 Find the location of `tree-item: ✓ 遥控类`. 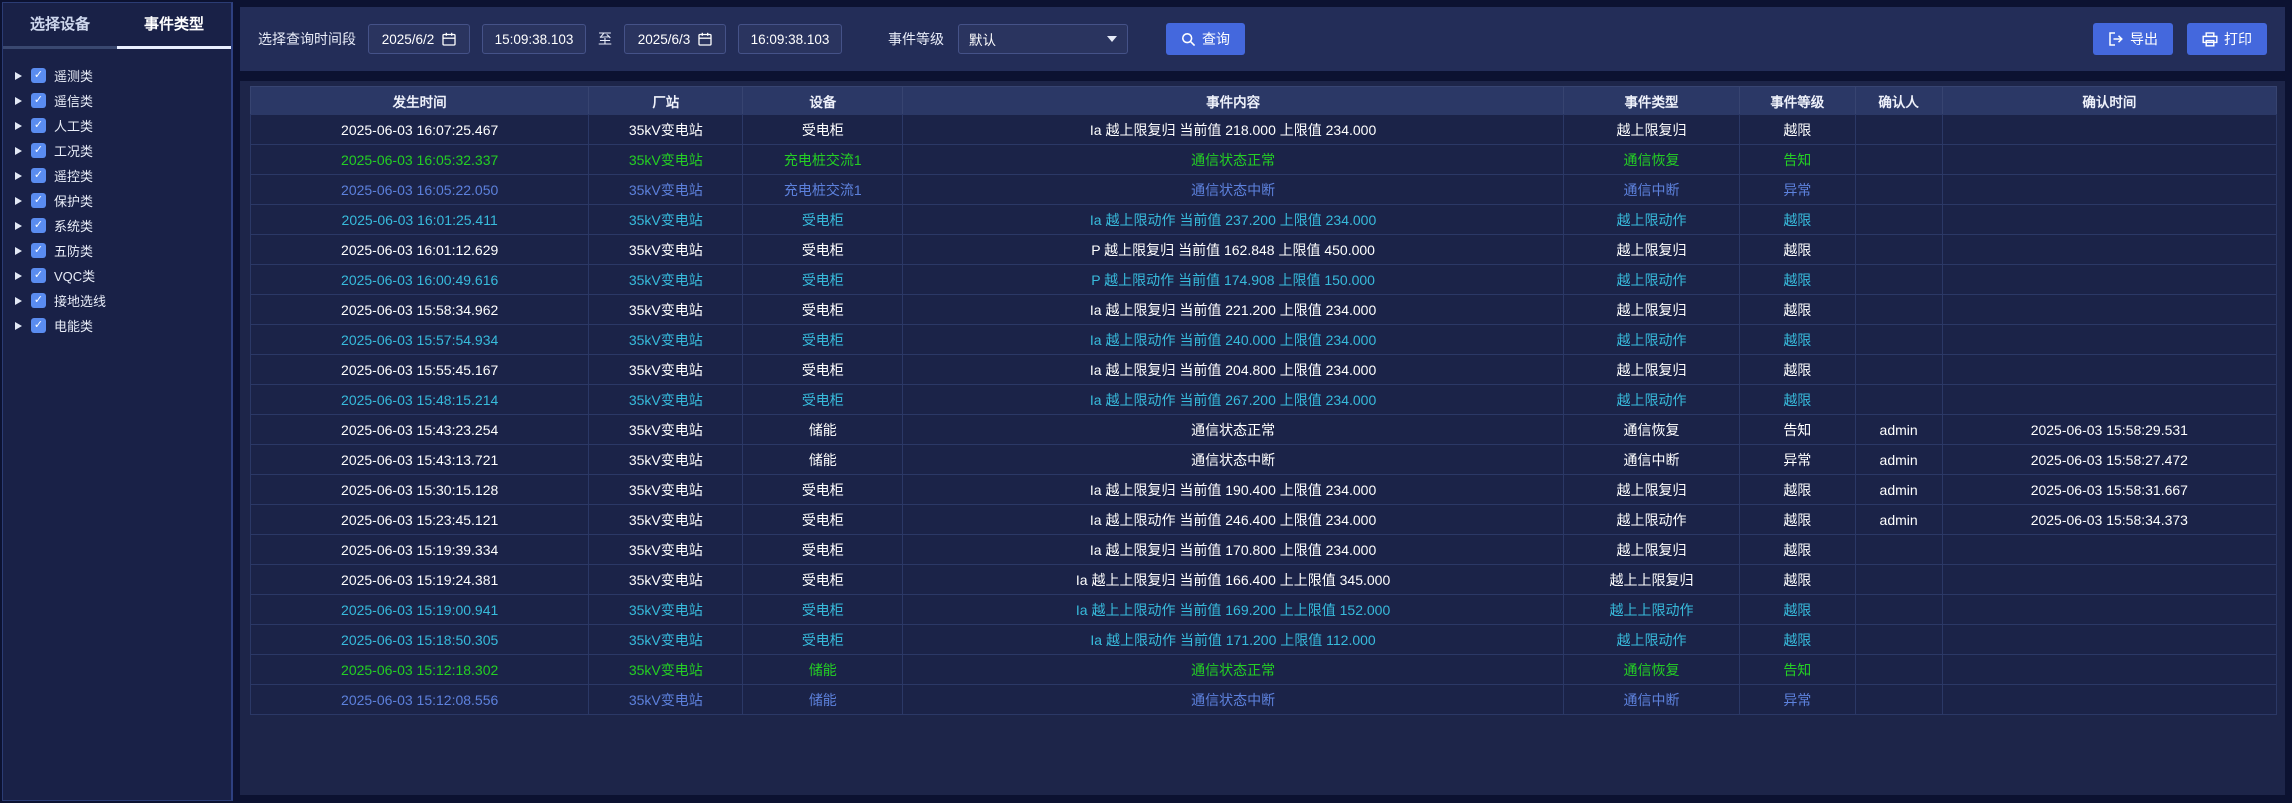

tree-item: ✓ 遥控类 is located at coordinates (120, 175).